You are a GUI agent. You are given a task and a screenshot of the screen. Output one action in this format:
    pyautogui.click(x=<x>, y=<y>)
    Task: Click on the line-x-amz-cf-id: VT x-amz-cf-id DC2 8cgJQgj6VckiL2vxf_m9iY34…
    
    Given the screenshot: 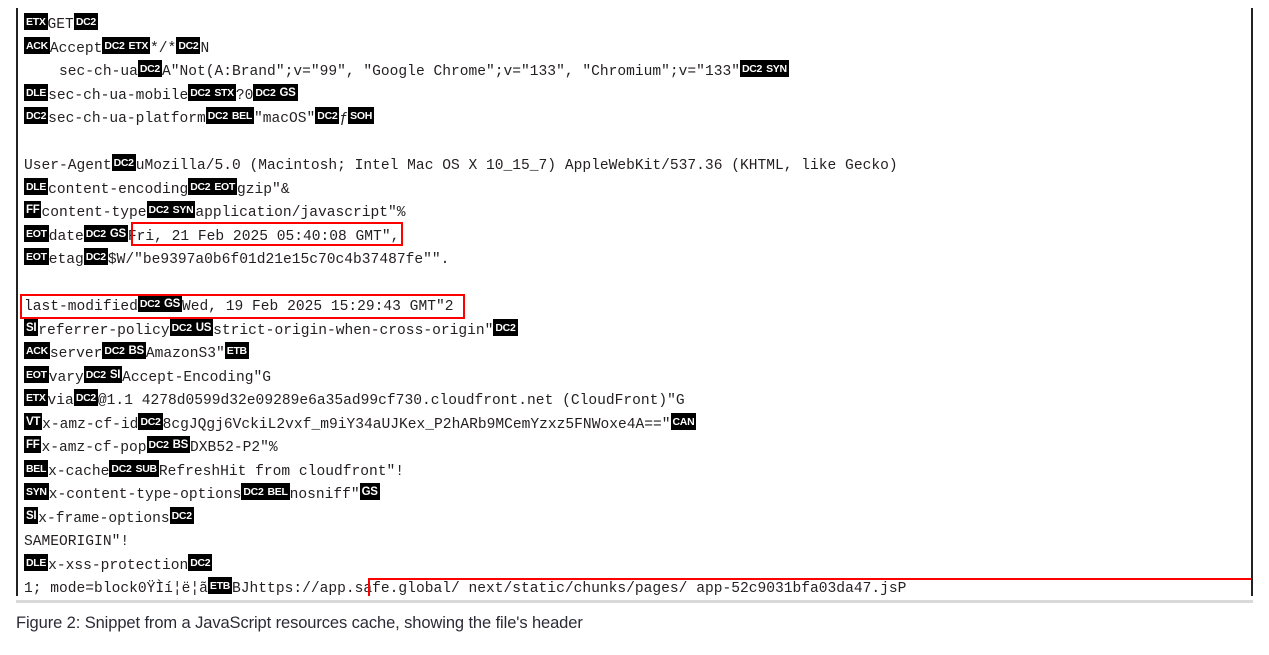 What is the action you would take?
    pyautogui.click(x=637, y=425)
    